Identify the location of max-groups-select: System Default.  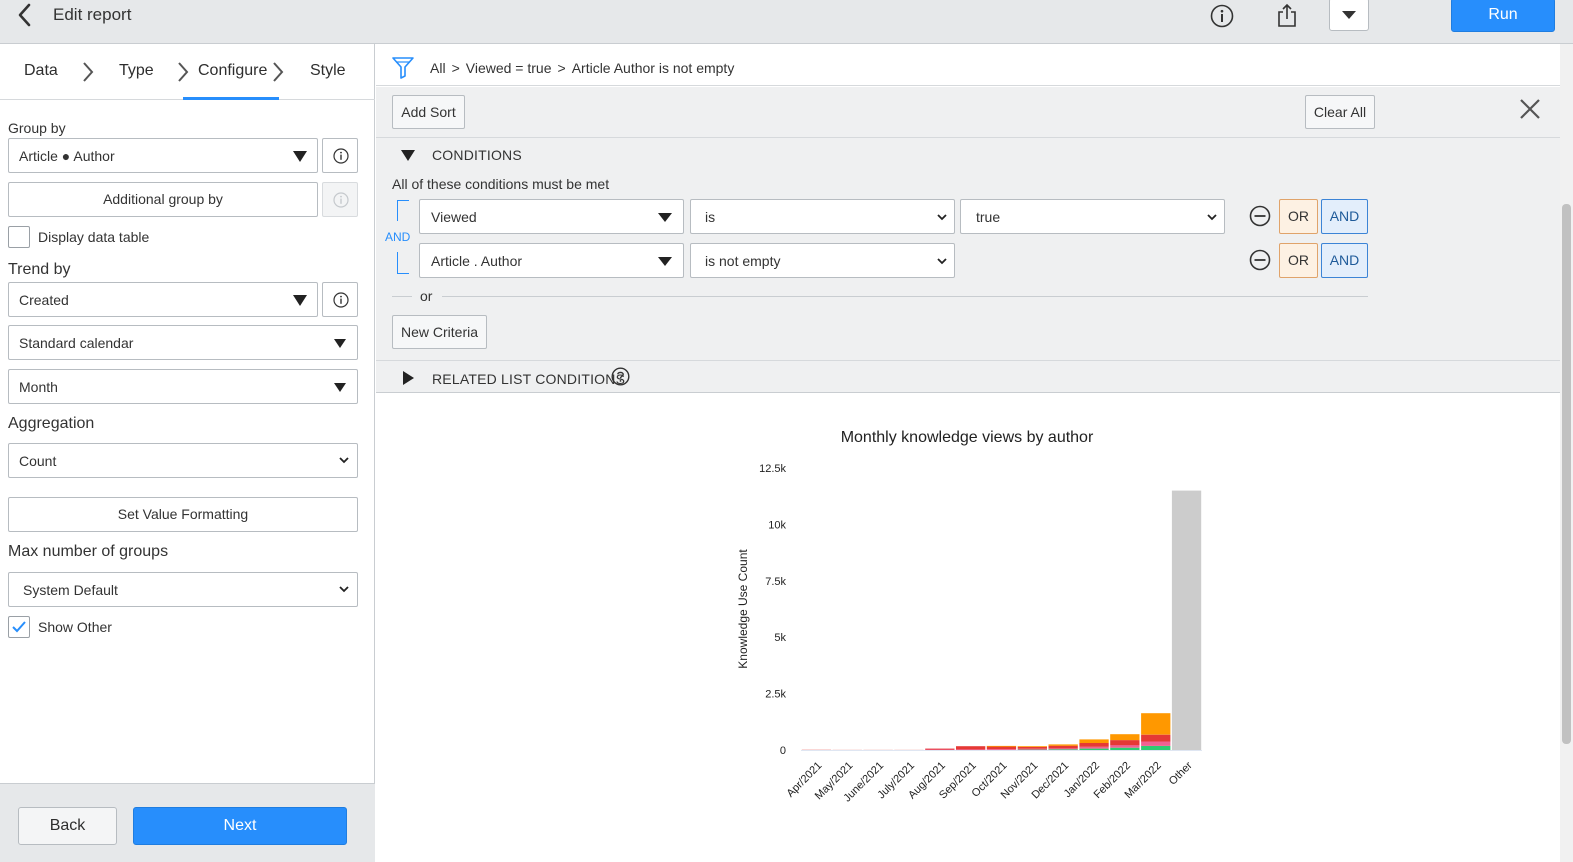
(183, 589).